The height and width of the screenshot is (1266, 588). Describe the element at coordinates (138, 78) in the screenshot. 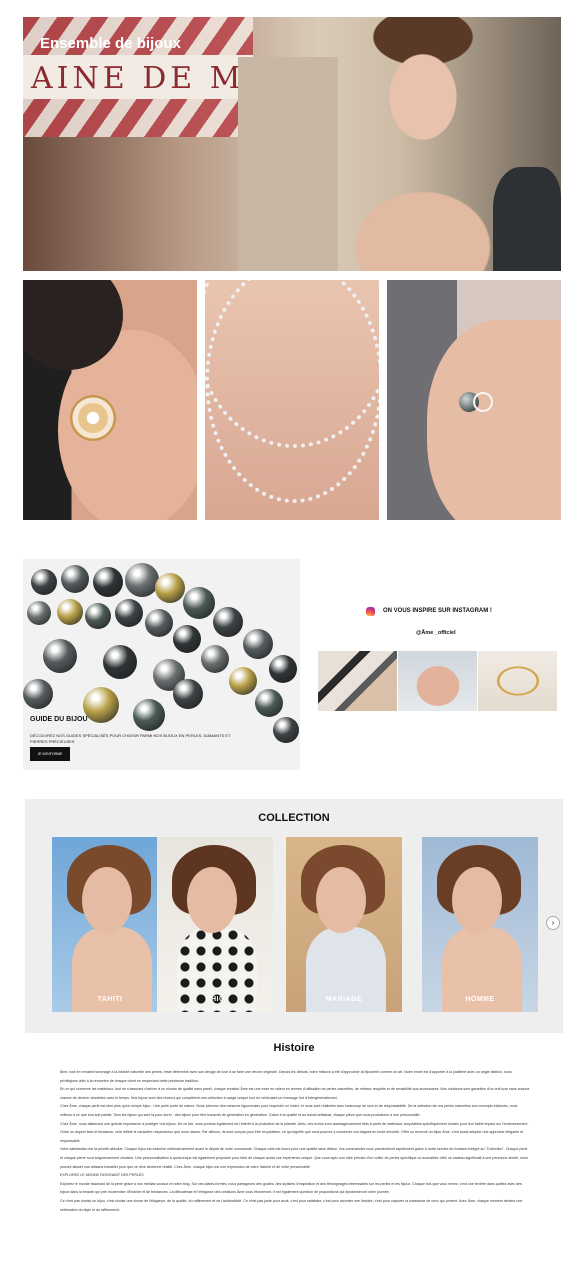

I see `shop-sign-text: AINE DE M` at that location.